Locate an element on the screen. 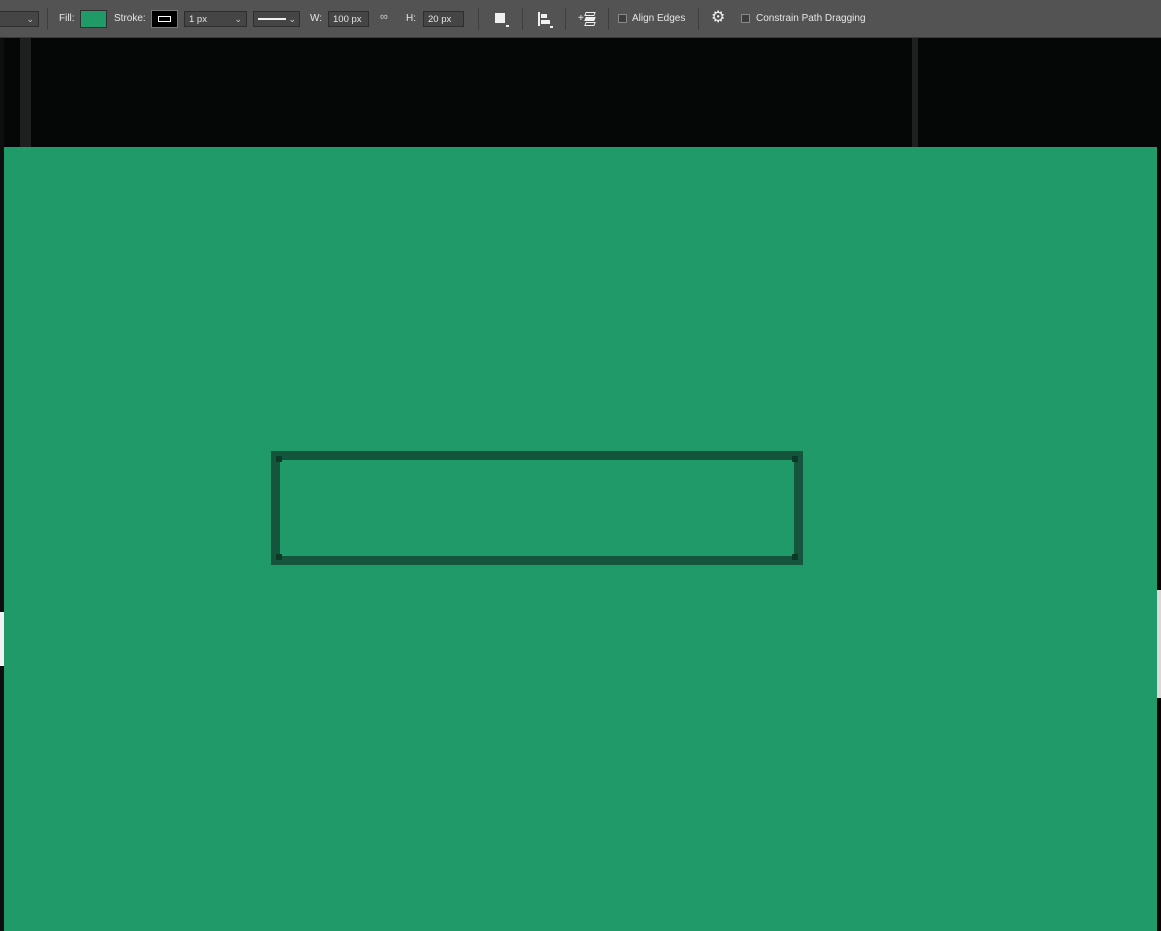 The height and width of the screenshot is (931, 1161). stroke-width-value: 1 px is located at coordinates (198, 19).